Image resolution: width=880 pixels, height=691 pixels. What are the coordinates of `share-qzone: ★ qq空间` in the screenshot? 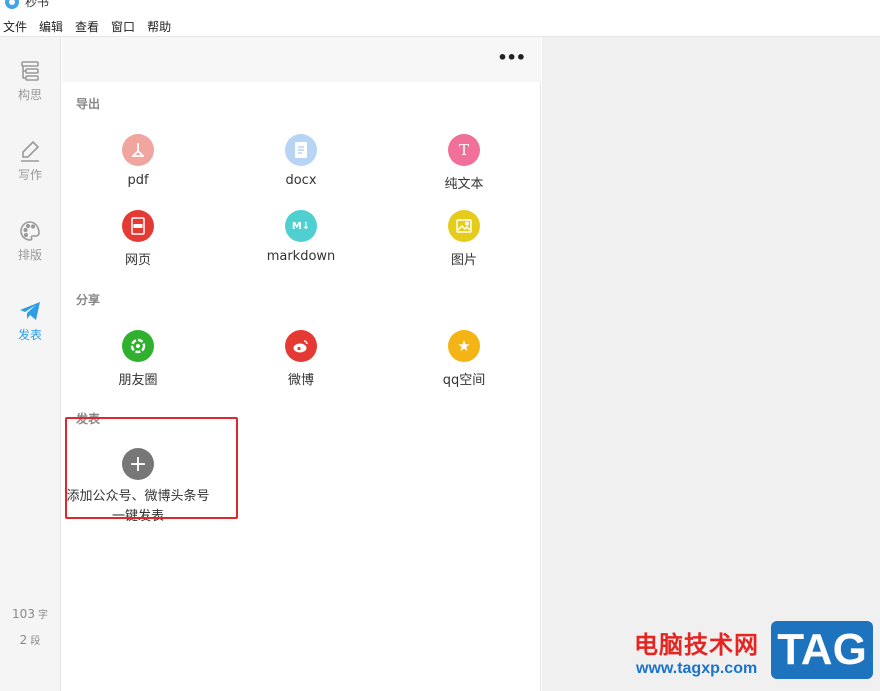 It's located at (464, 359).